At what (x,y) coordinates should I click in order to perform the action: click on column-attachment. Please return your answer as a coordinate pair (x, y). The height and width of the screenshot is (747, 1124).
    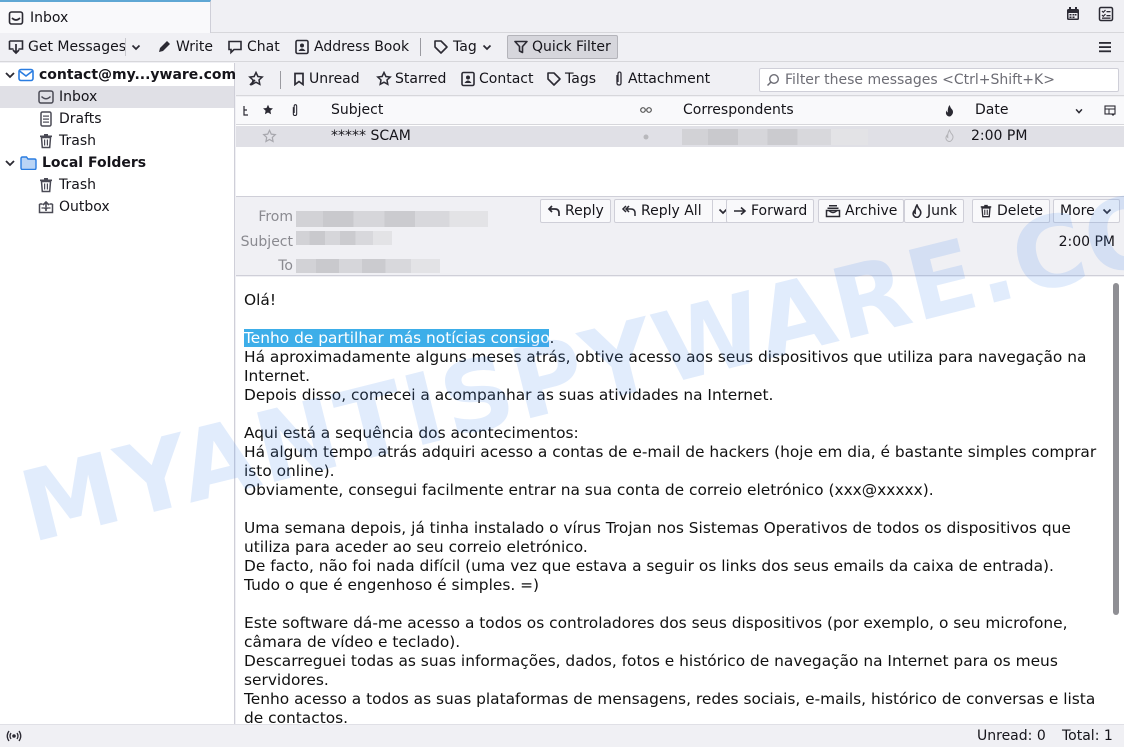
    Looking at the image, I should click on (295, 110).